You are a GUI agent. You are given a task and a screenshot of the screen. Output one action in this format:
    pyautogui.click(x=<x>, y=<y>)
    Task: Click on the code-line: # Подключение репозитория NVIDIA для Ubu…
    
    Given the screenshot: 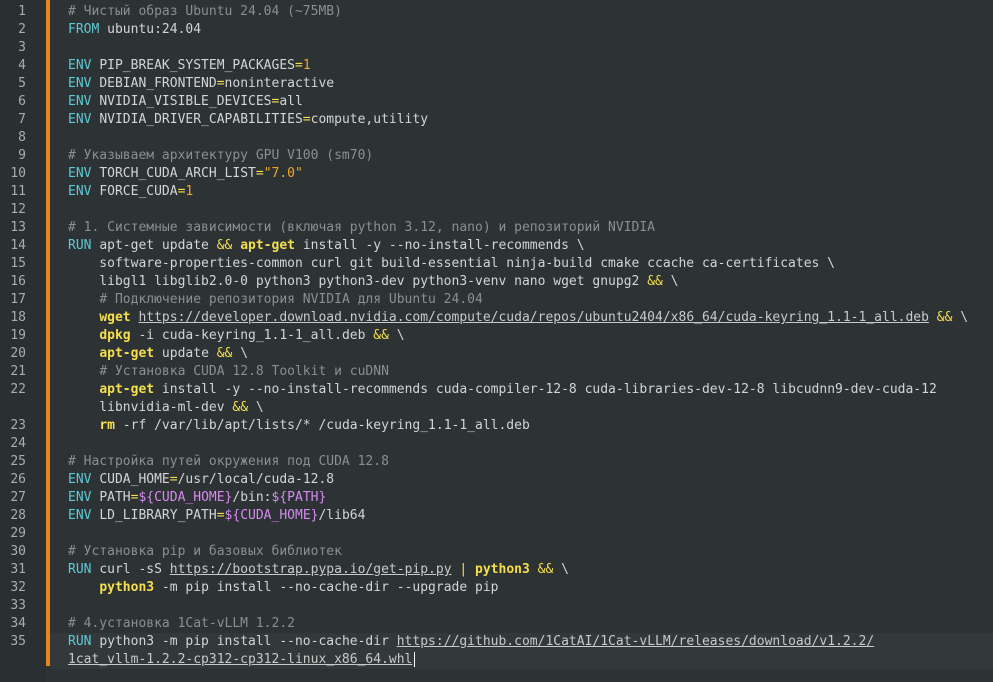 What is the action you would take?
    pyautogui.click(x=530, y=300)
    